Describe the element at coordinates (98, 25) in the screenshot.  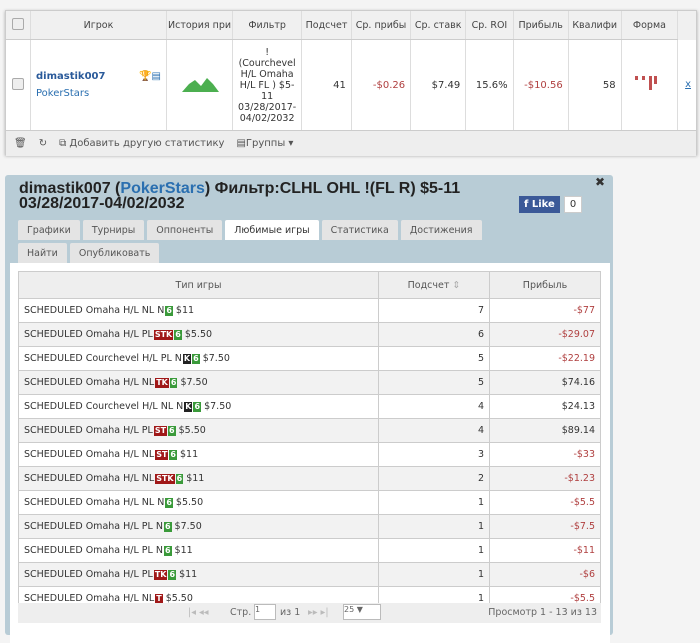
I see `col-header: Игрок` at that location.